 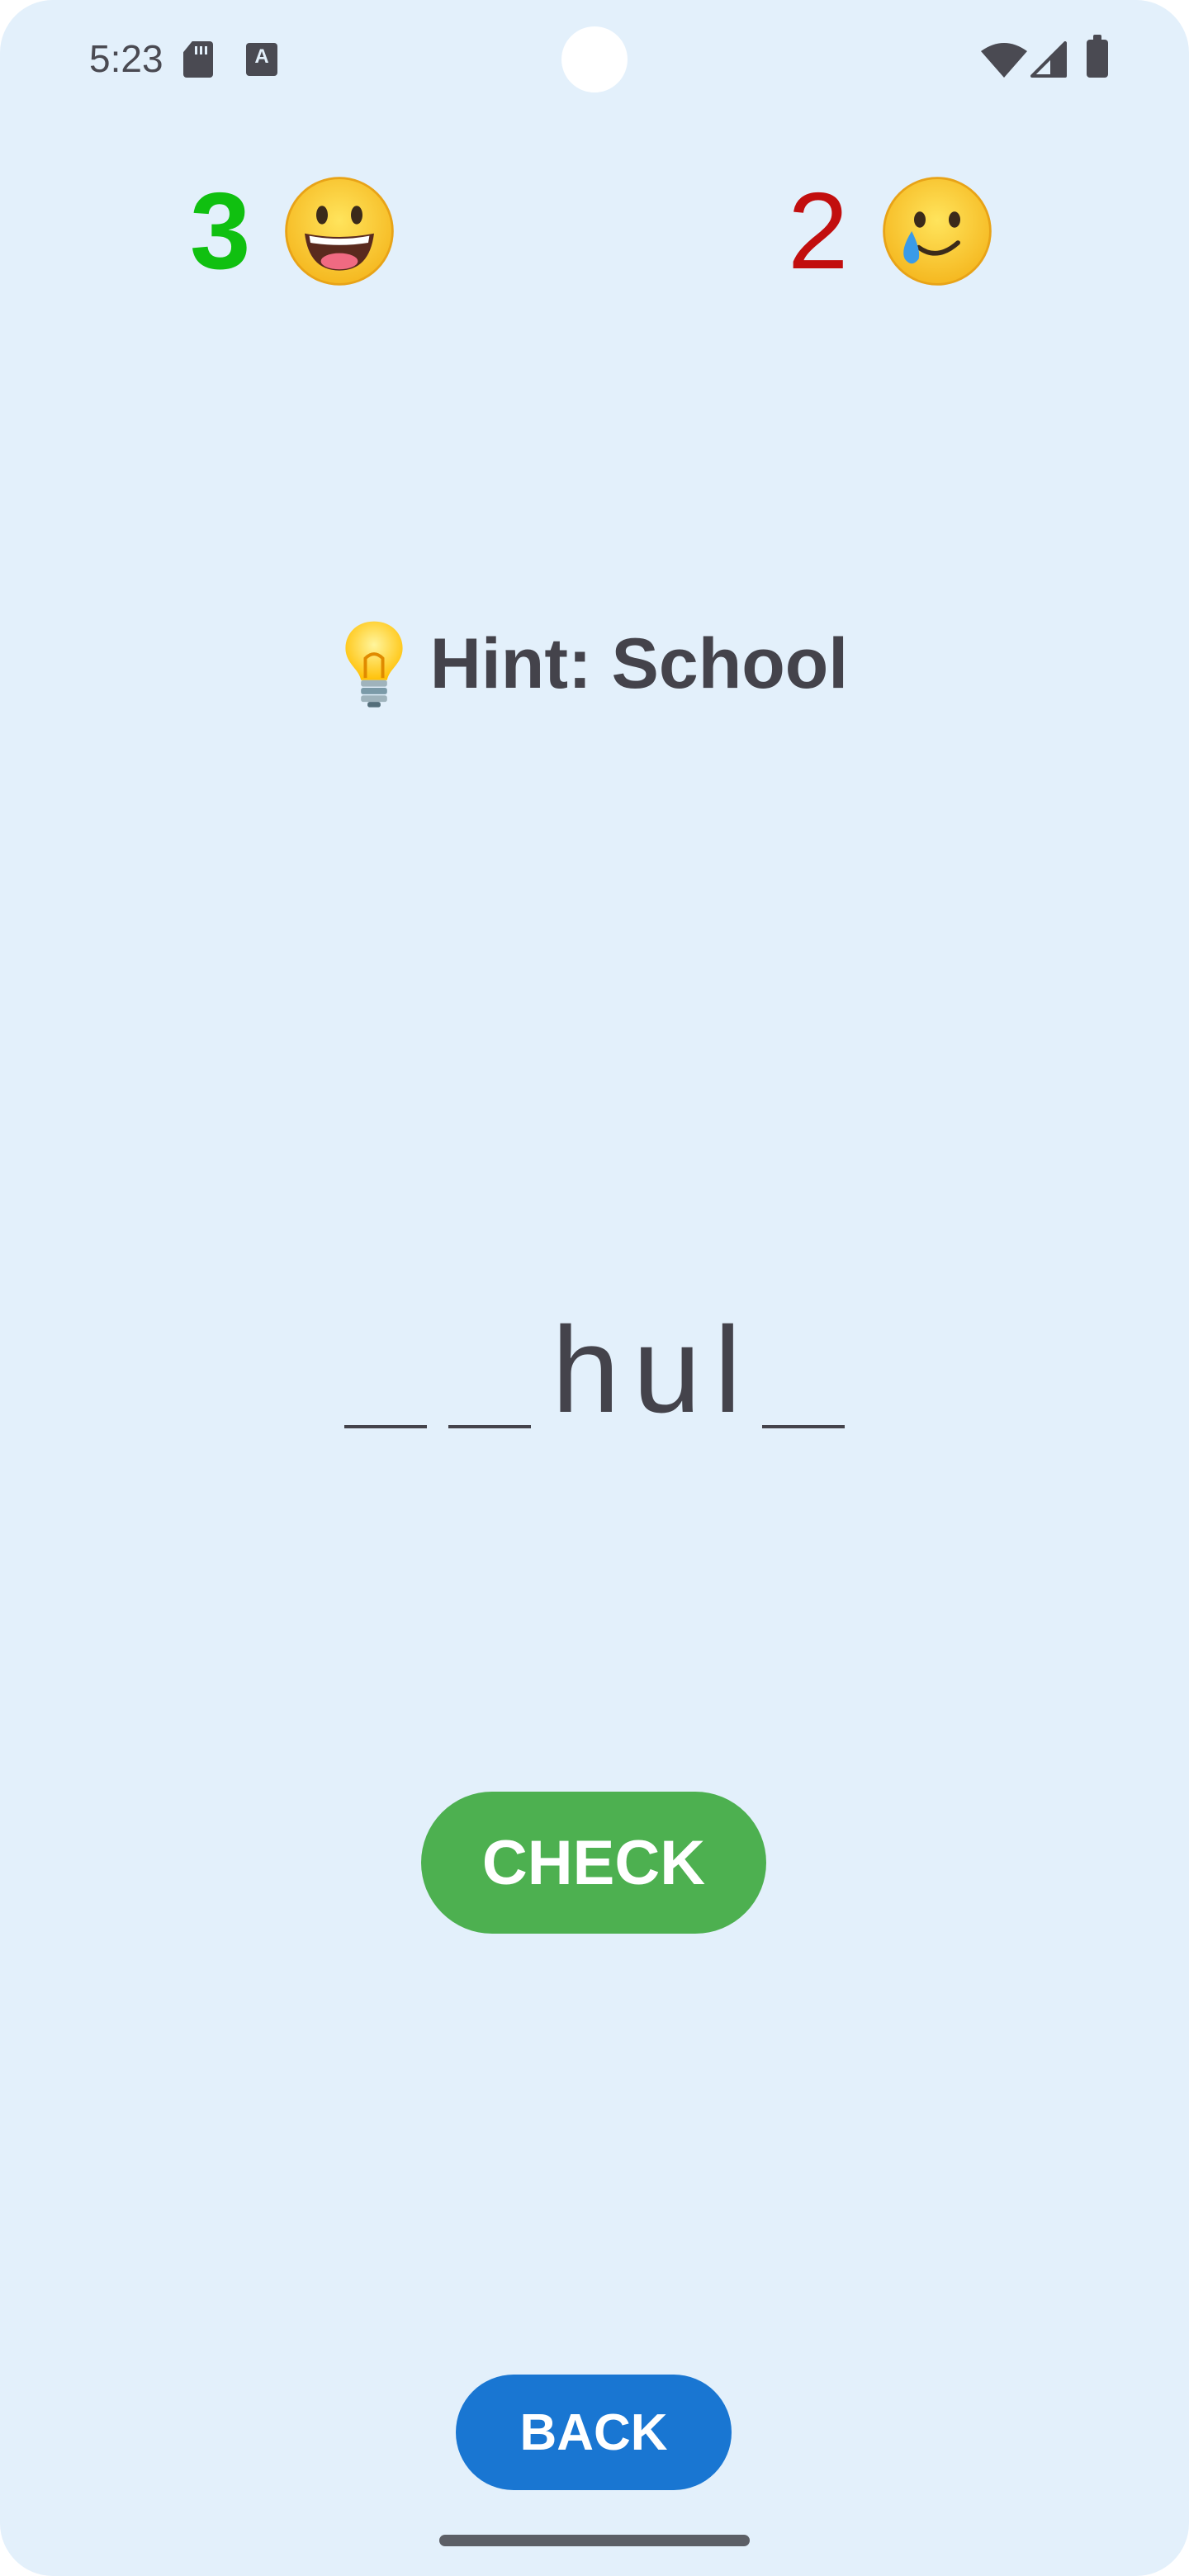 What do you see at coordinates (594, 2432) in the screenshot?
I see `back-button: BACK` at bounding box center [594, 2432].